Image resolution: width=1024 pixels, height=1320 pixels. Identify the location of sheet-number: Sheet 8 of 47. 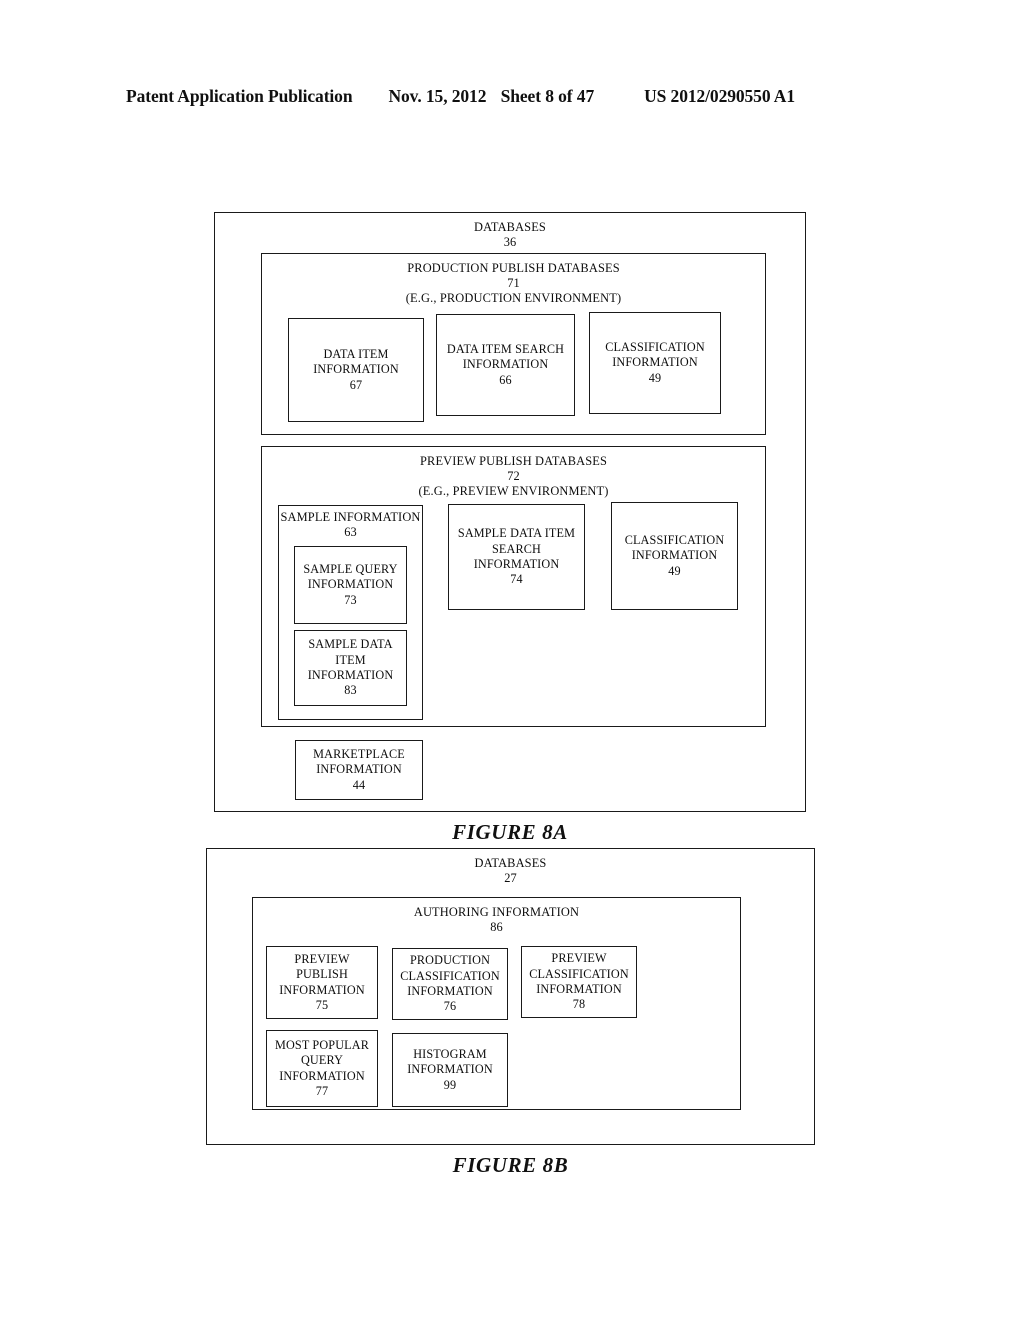
(547, 96).